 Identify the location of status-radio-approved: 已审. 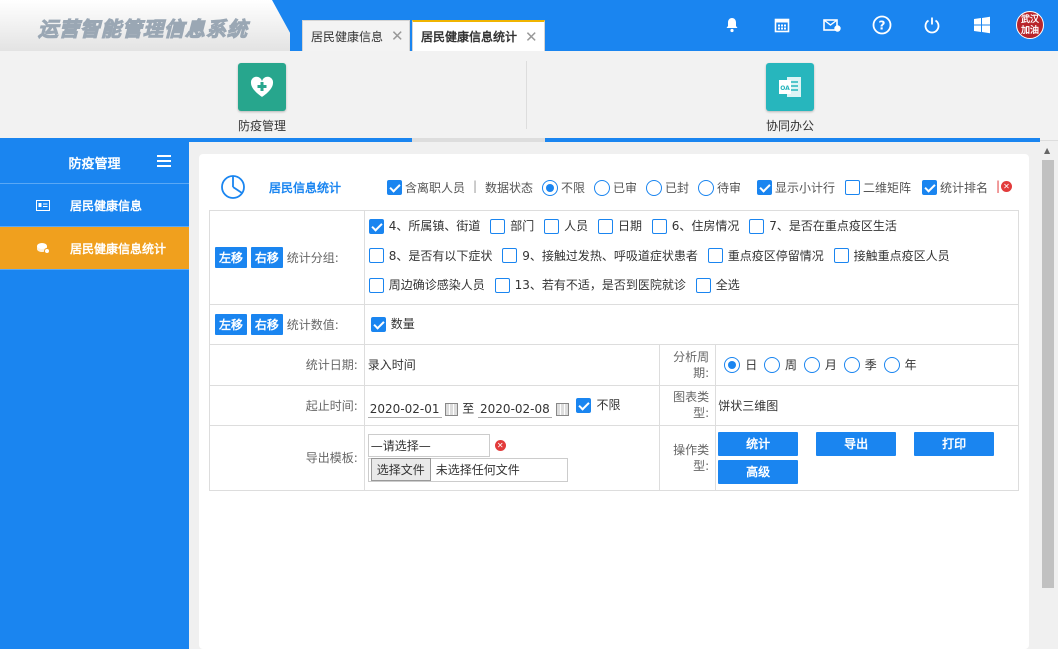
(615, 187).